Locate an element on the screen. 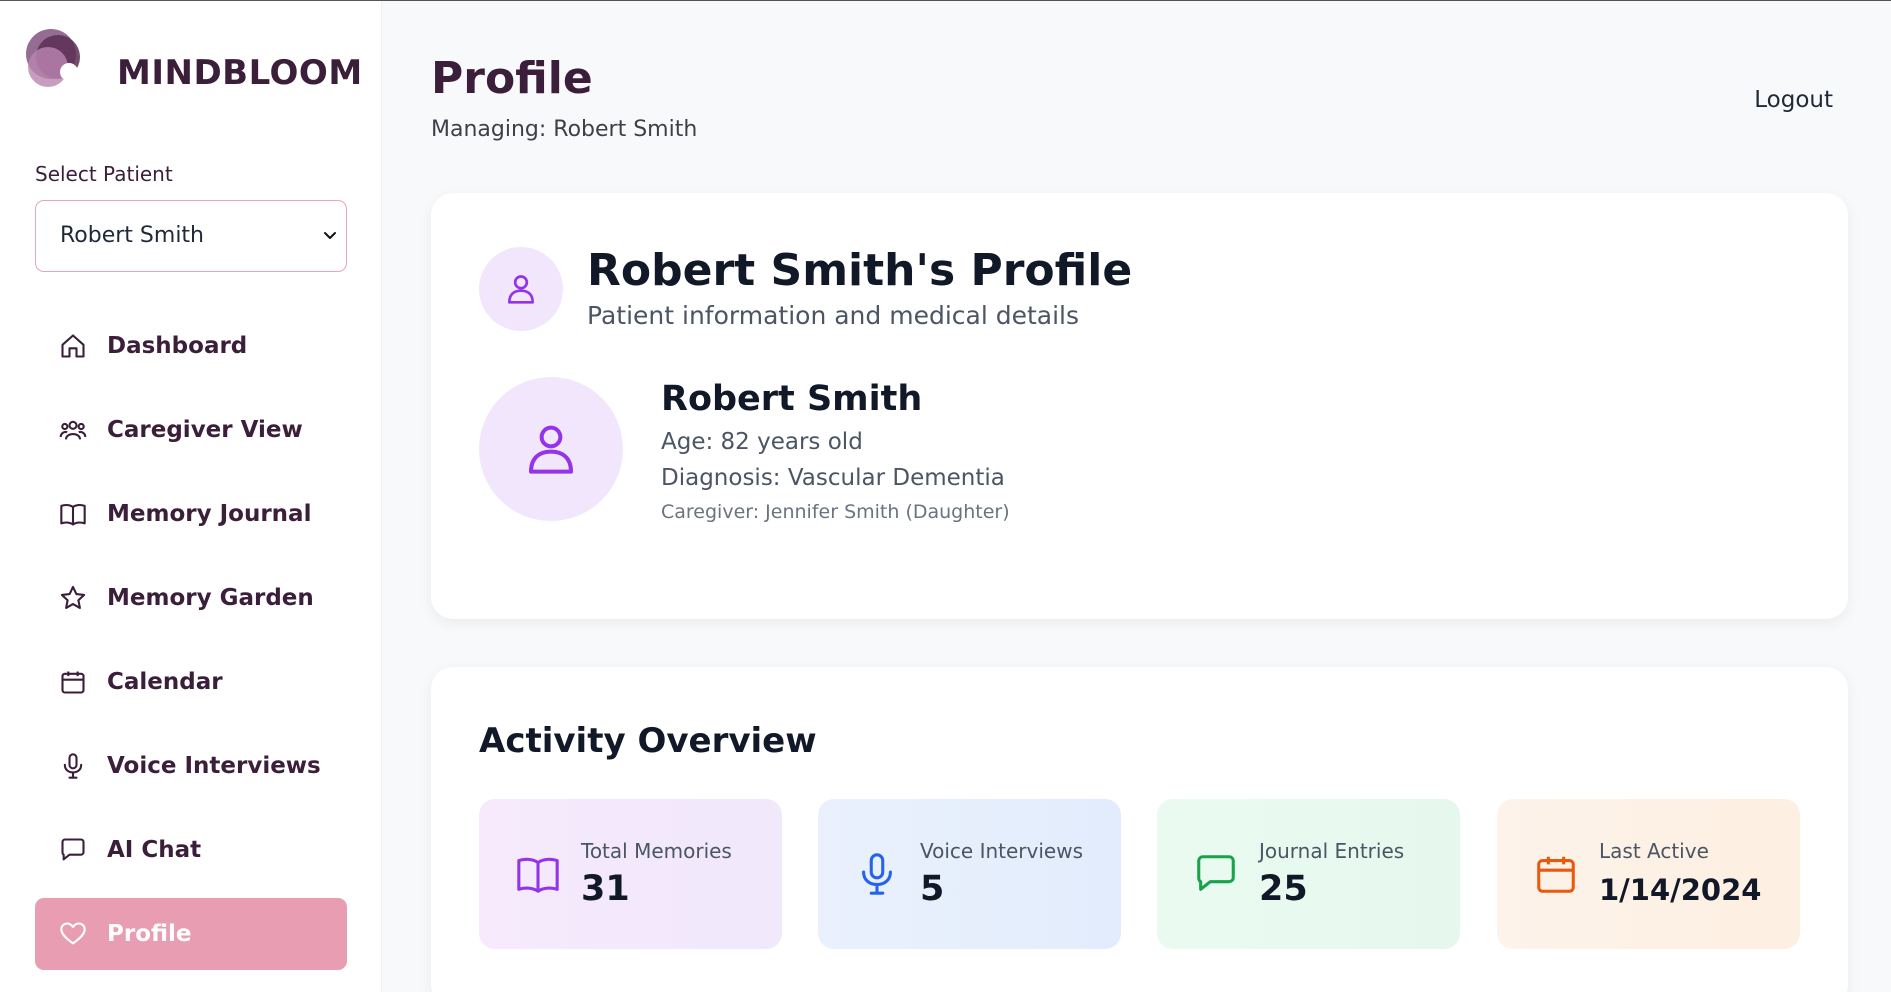  sidebar-item-label: Memory Garden is located at coordinates (210, 598).